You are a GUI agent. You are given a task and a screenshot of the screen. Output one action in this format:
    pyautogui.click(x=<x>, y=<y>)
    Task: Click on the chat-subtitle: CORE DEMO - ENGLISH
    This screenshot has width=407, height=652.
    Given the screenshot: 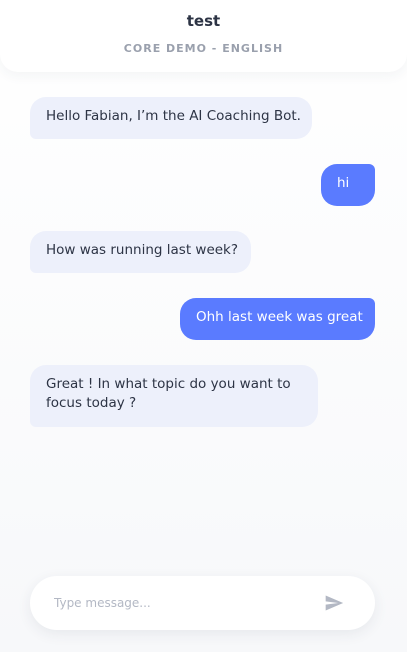 What is the action you would take?
    pyautogui.click(x=203, y=48)
    